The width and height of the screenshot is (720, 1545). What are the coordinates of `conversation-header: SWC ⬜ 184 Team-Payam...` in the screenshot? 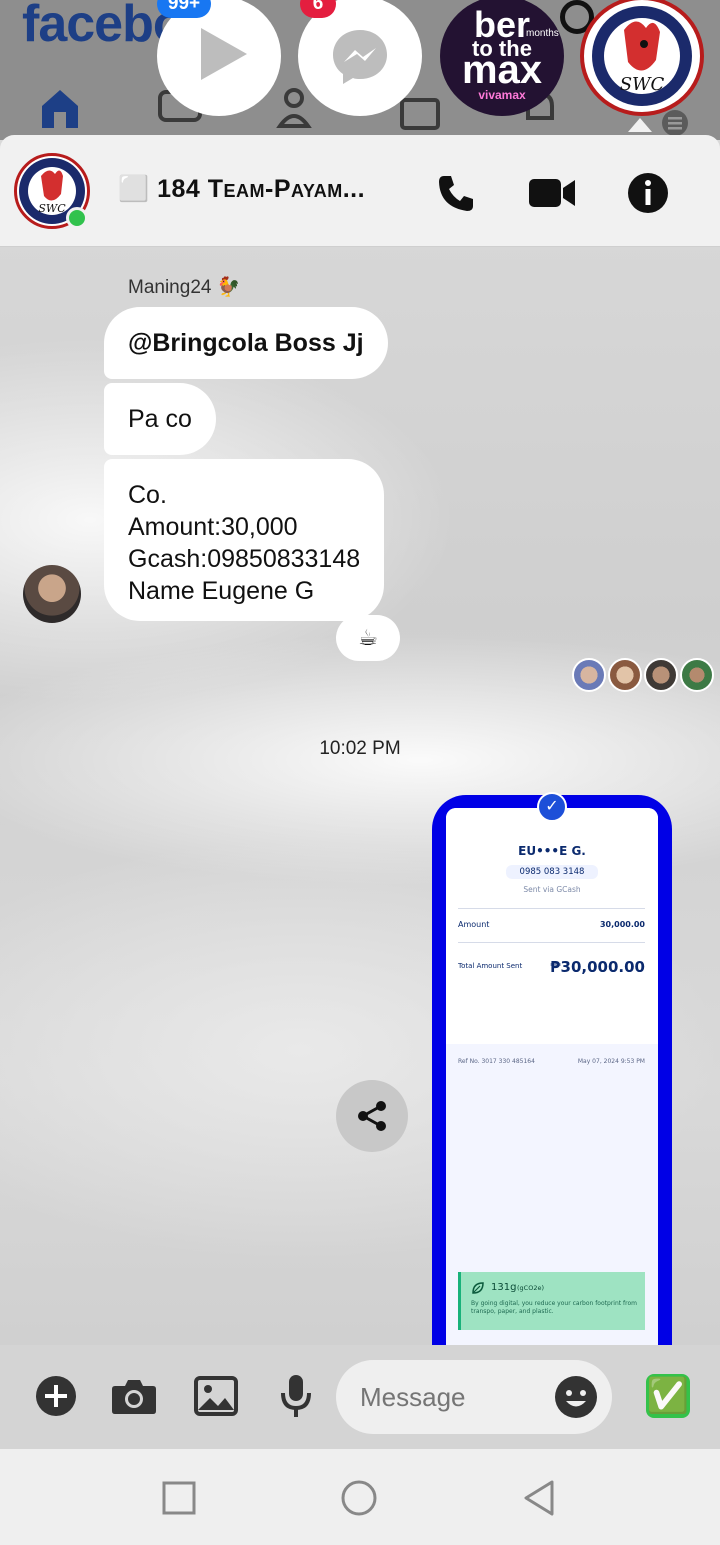 It's located at (360, 191).